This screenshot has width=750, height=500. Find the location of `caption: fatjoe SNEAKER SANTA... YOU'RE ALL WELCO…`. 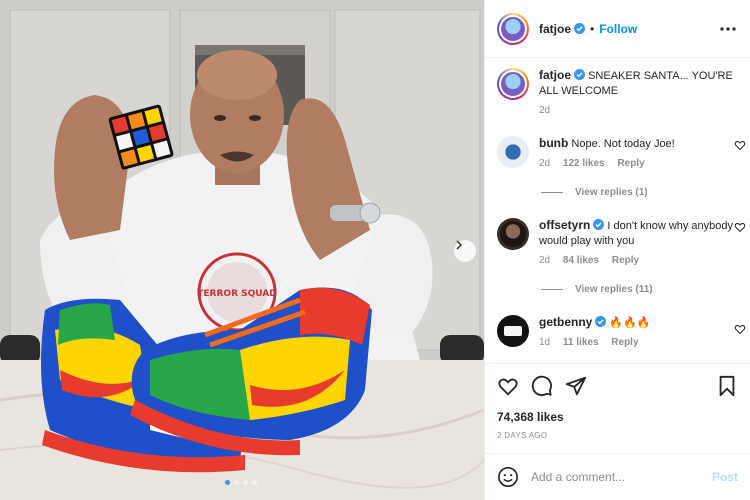

caption: fatjoe SNEAKER SANTA... YOU'RE ALL WELCO… is located at coordinates (617, 92).